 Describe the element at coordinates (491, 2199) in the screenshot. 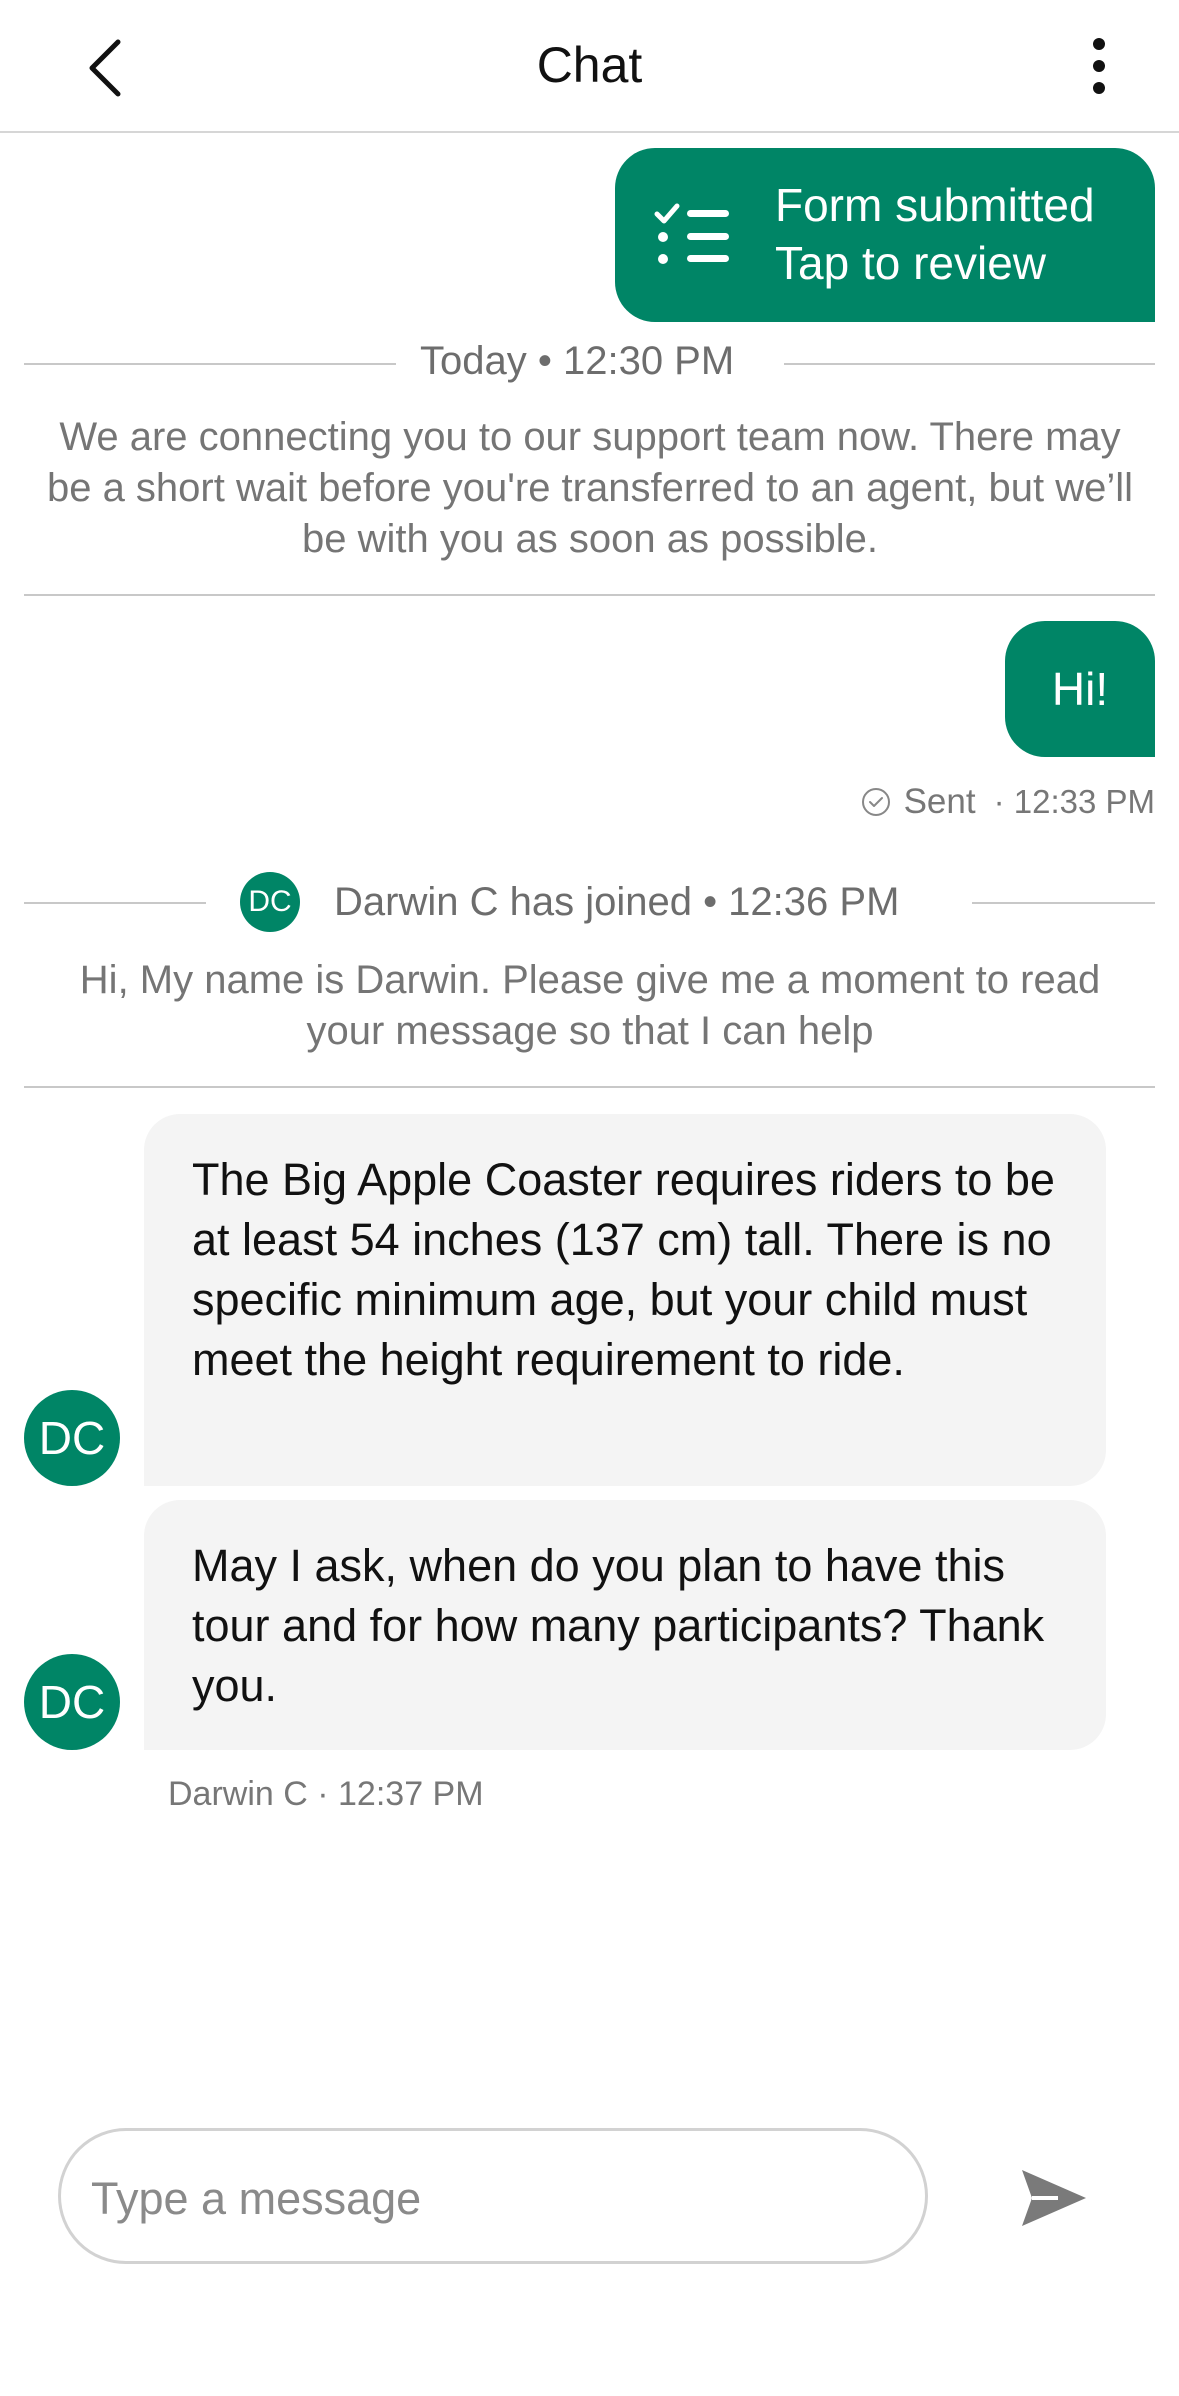

I see `message-input` at that location.